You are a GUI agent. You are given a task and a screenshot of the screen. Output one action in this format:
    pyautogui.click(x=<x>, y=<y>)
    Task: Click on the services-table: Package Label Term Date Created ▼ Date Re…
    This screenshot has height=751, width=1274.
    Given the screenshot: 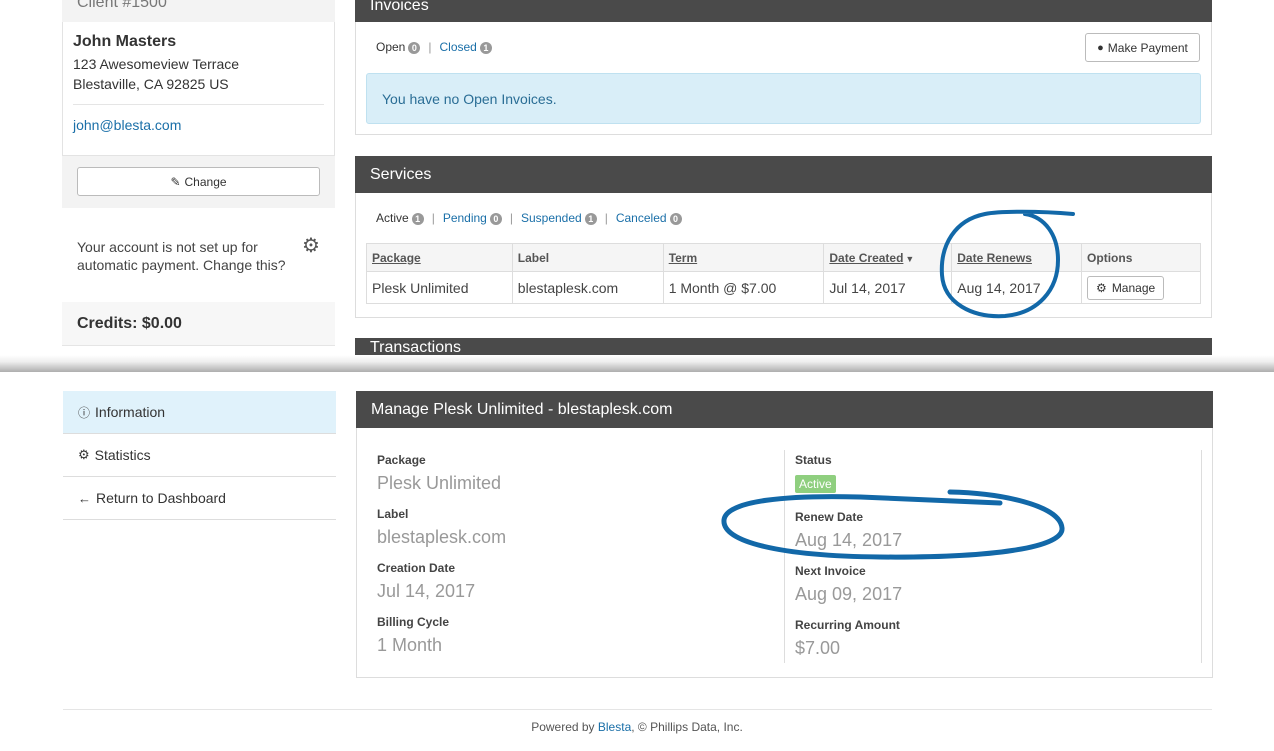 What is the action you would take?
    pyautogui.click(x=783, y=273)
    